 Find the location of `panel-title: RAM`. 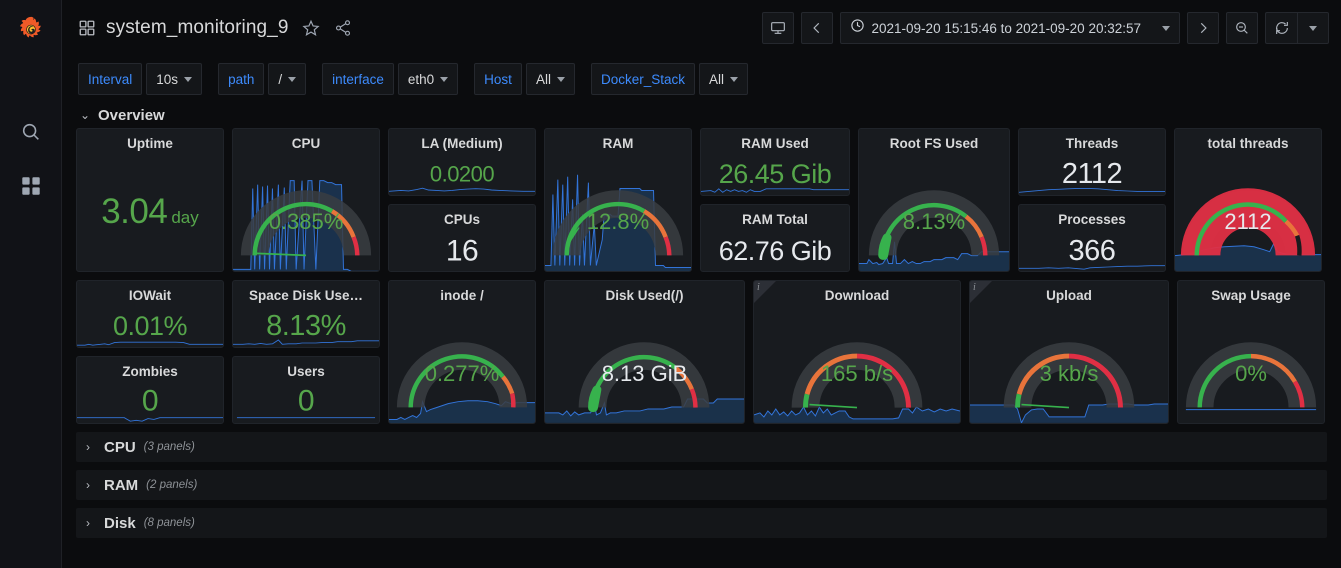

panel-title: RAM is located at coordinates (618, 143).